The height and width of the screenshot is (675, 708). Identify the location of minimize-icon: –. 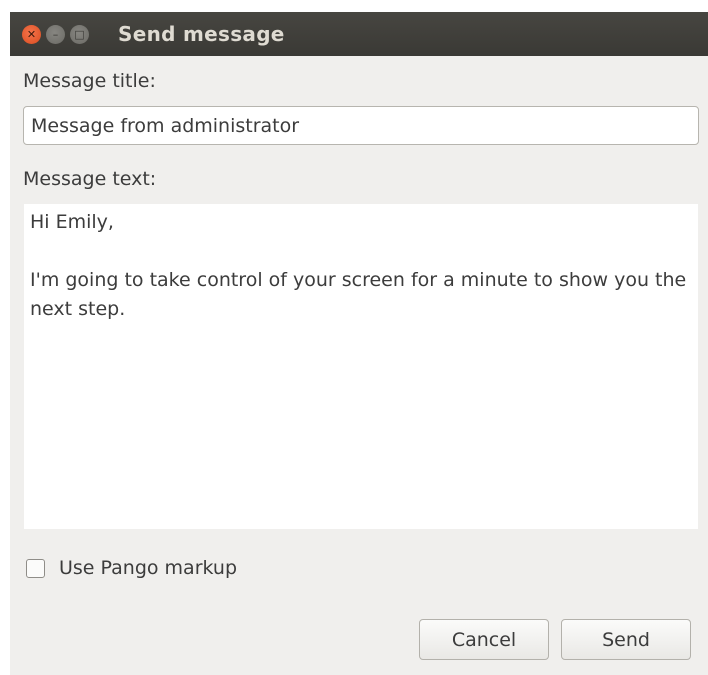
(55, 34).